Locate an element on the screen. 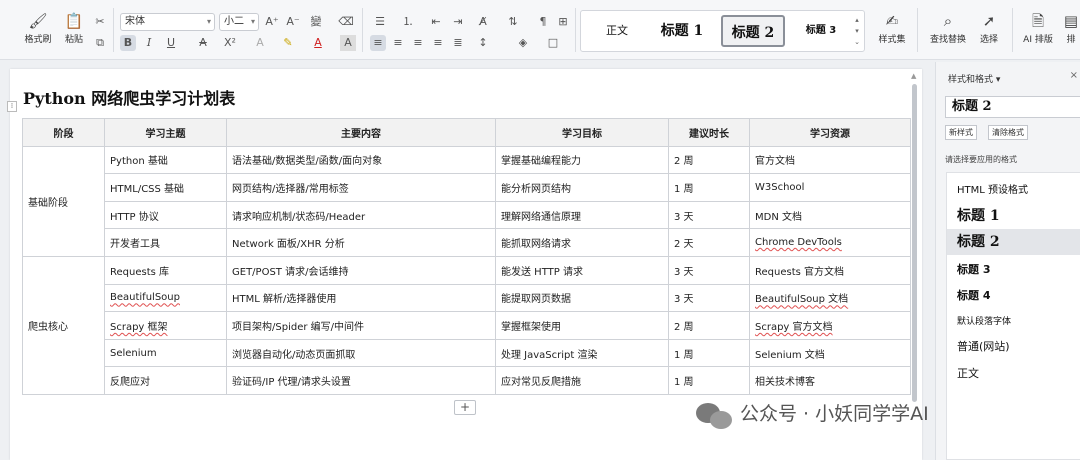 Image resolution: width=1080 pixels, height=460 pixels. clear-format-button: 清除格式 is located at coordinates (1008, 132).